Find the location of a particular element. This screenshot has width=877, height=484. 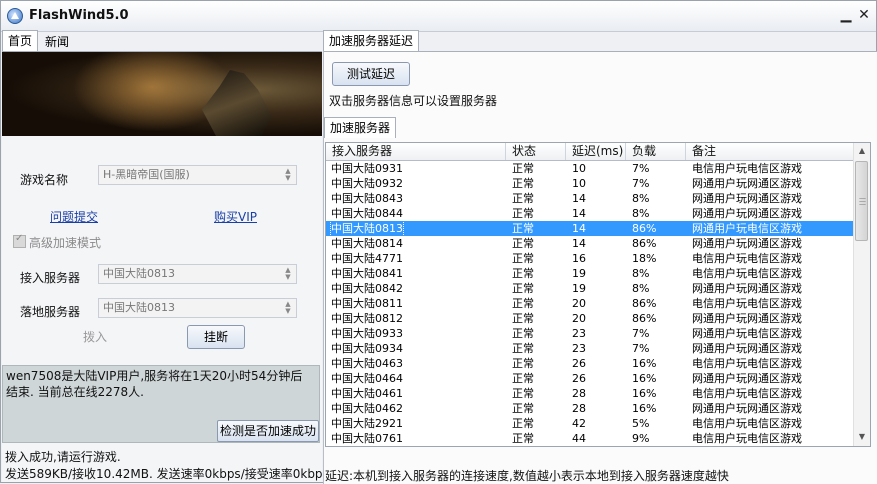

cell-server: 中国大陆0463 is located at coordinates (367, 363).